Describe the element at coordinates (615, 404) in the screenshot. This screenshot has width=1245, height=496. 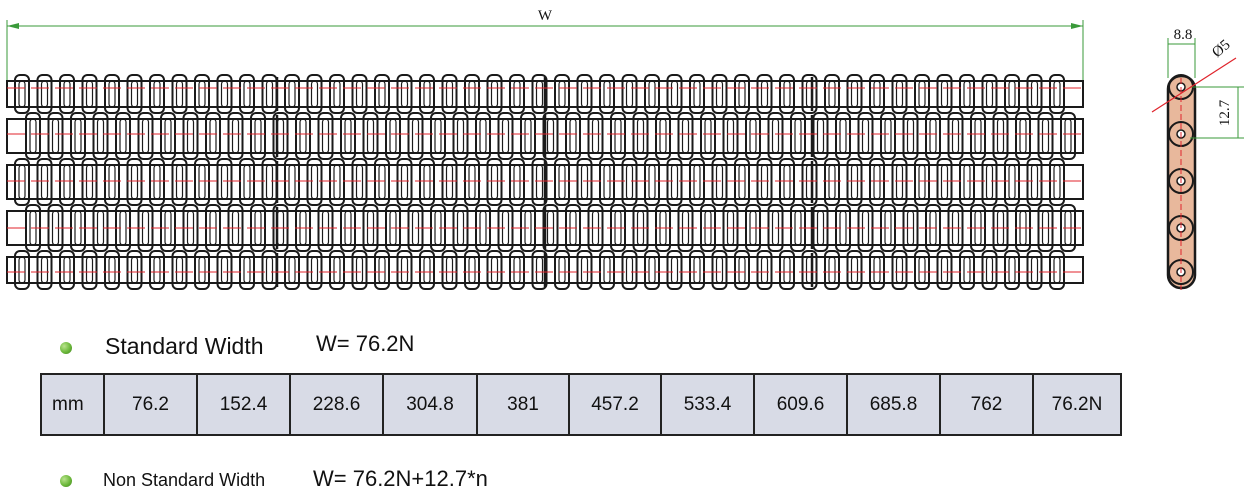
I see `table-cell: 457.2` at that location.